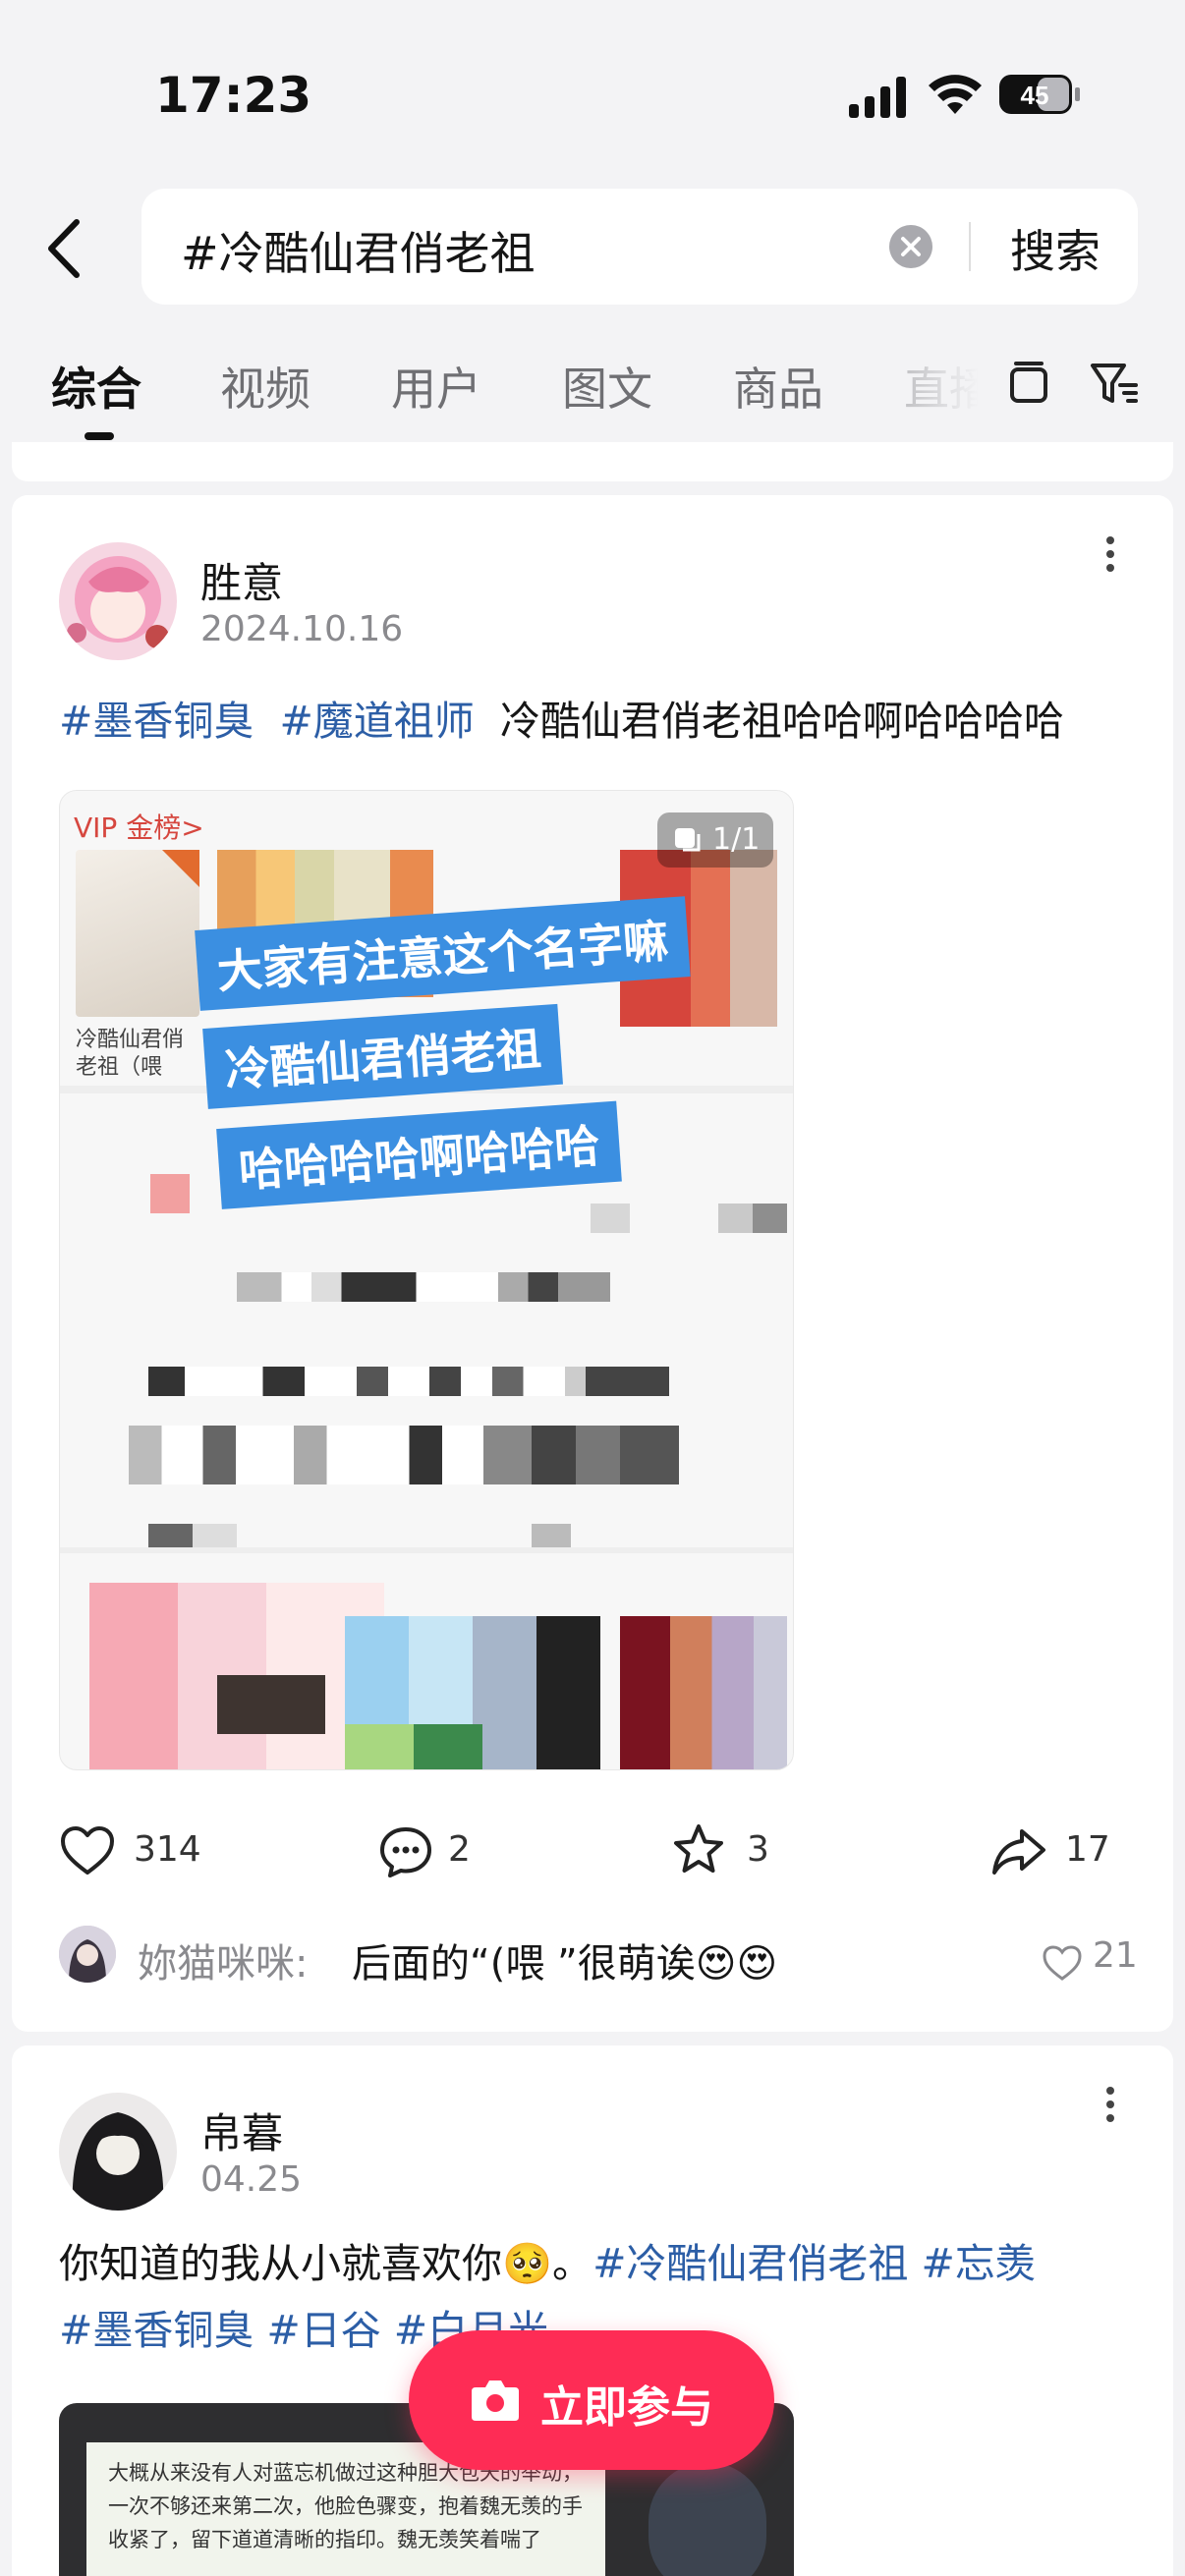 This screenshot has height=2576, width=1185. I want to click on comment-icon, so click(406, 1851).